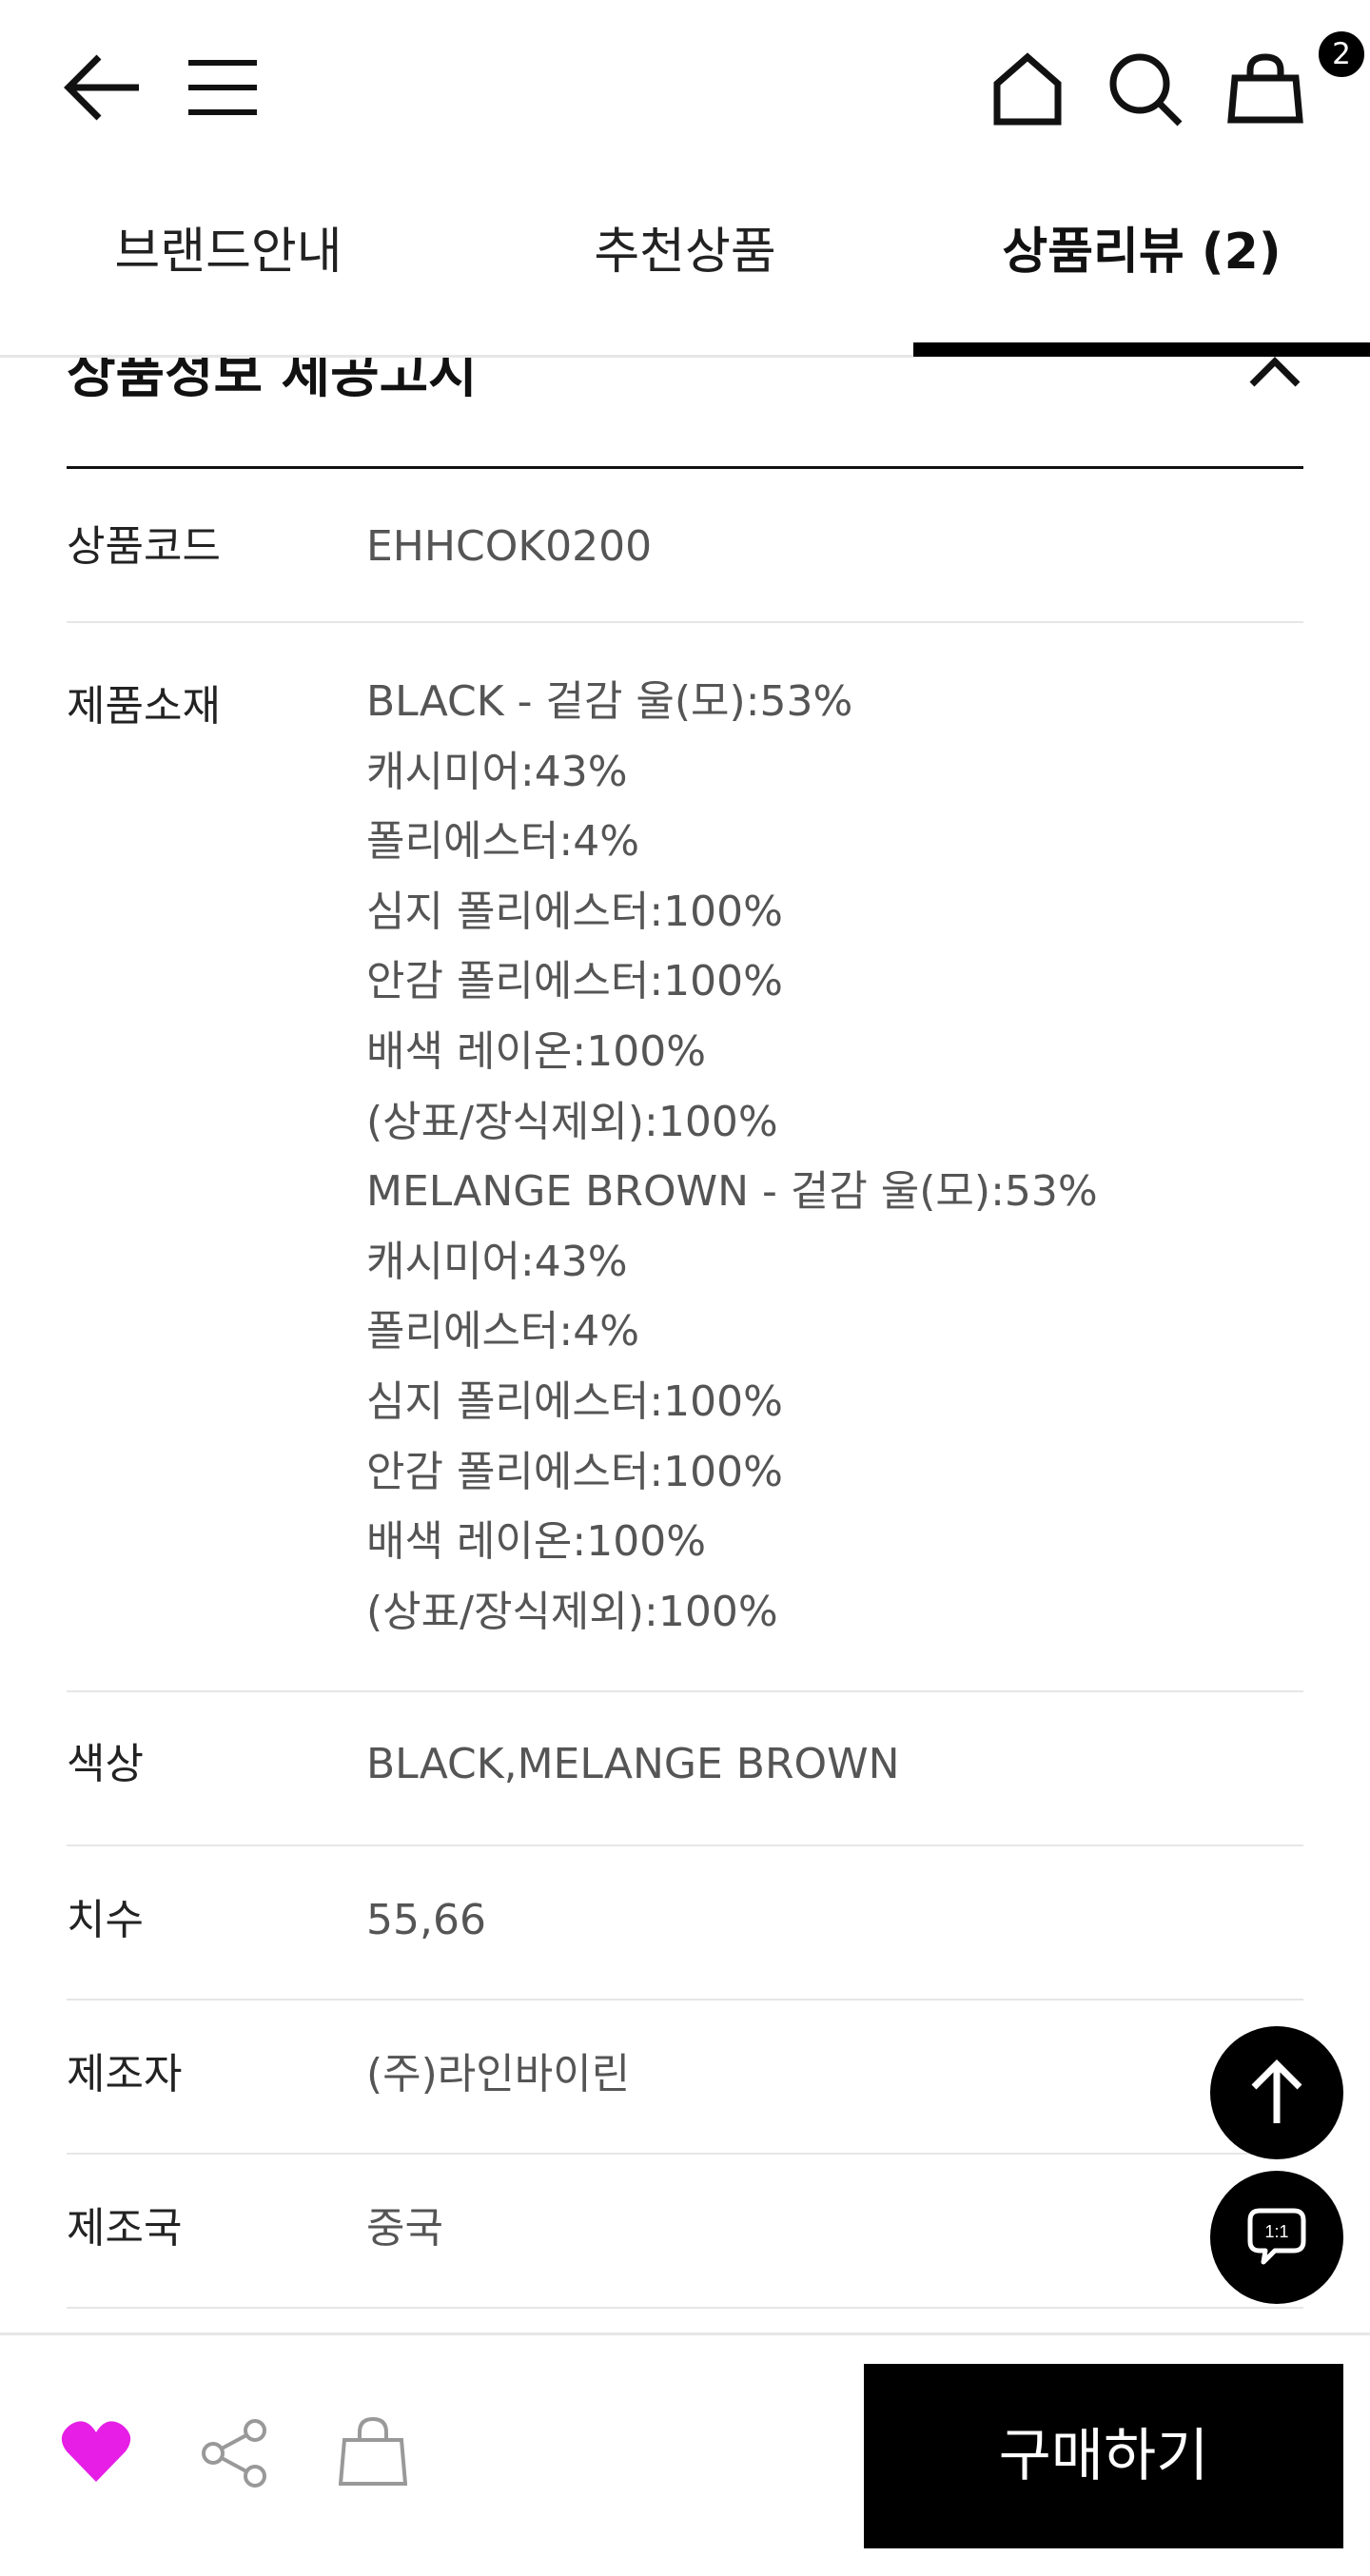 Image resolution: width=1370 pixels, height=2576 pixels. I want to click on share-icon, so click(236, 2455).